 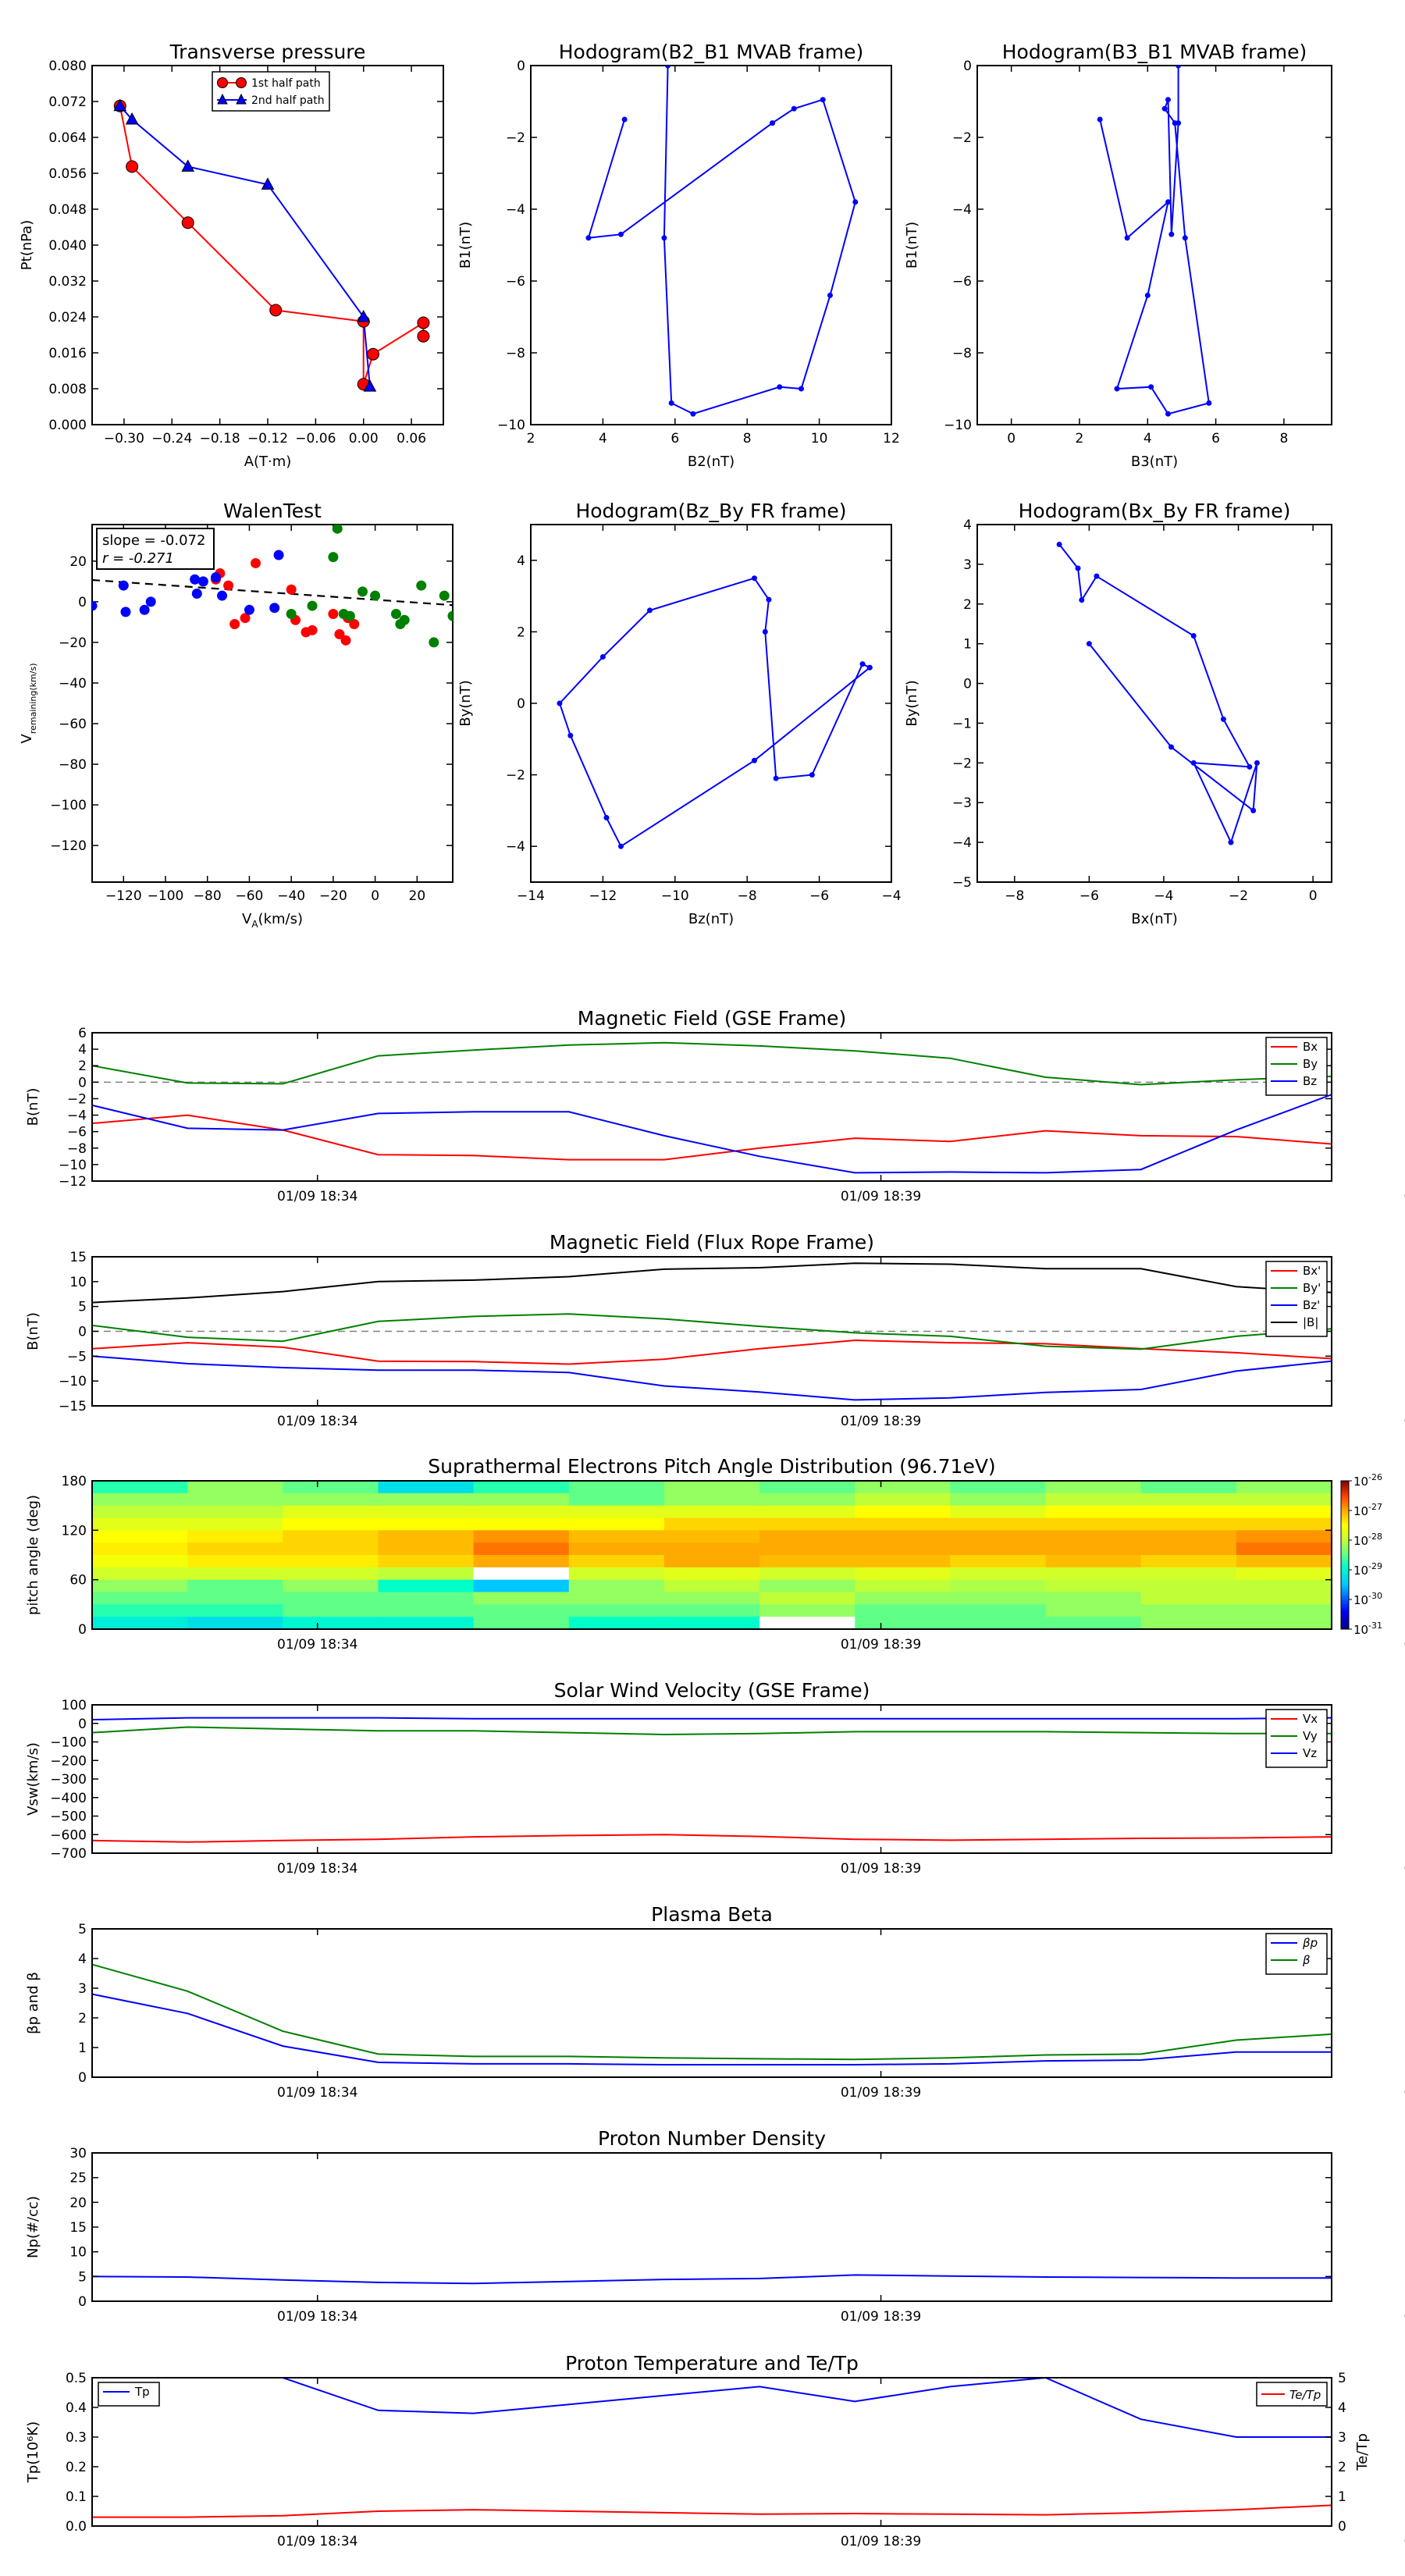 I want to click on np-ytick-tick-label: 20, so click(x=78, y=2203).